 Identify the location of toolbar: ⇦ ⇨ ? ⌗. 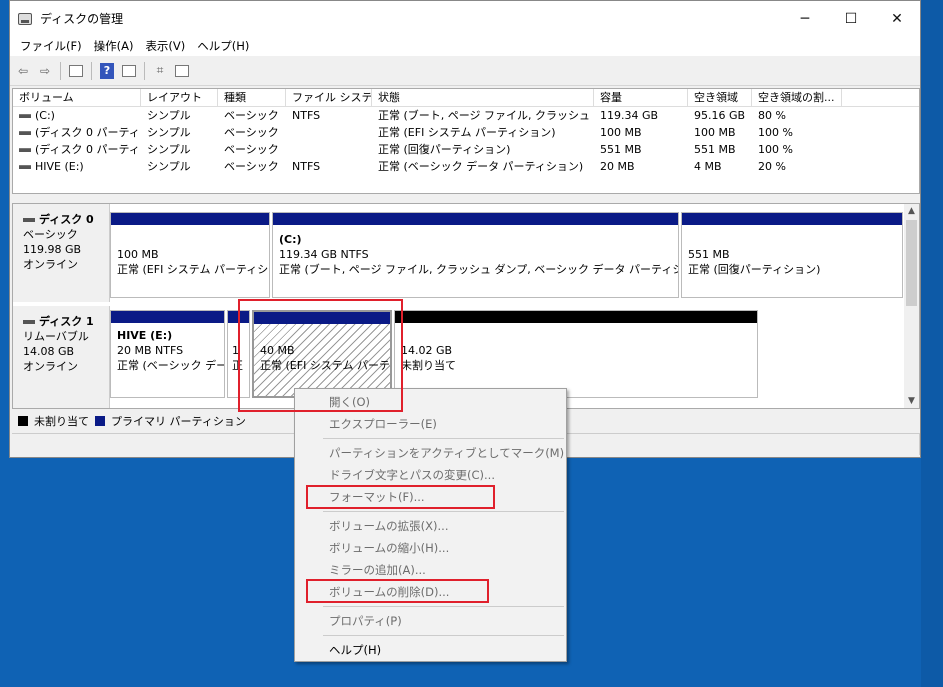
(465, 71).